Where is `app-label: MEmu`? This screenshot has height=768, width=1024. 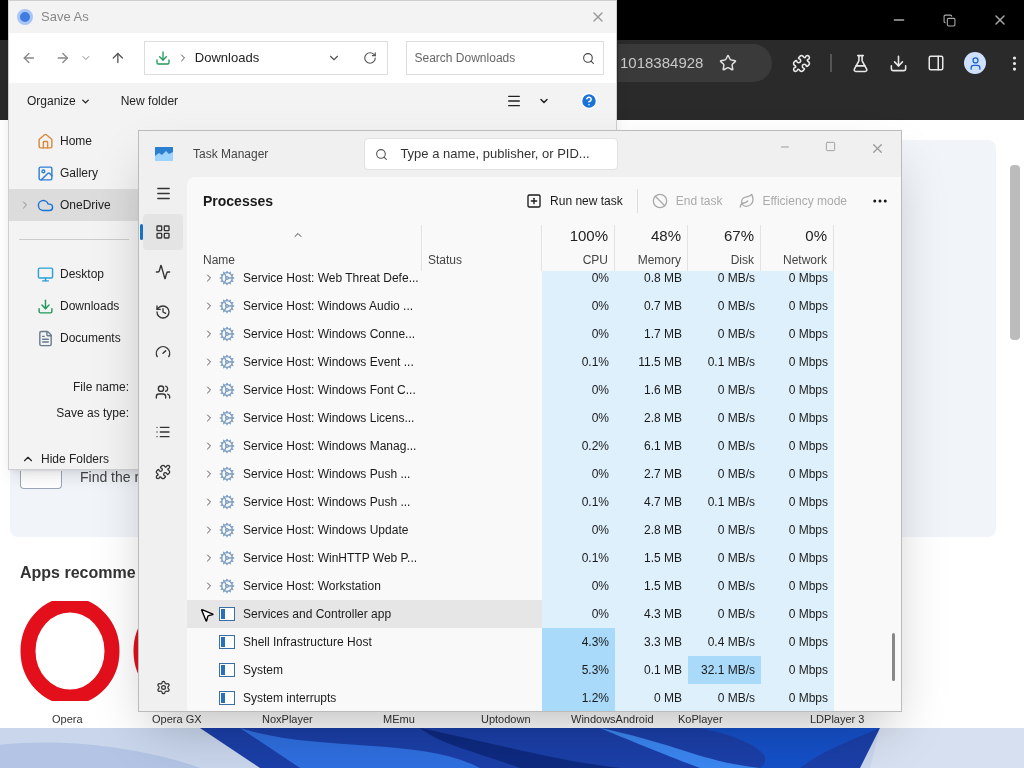 app-label: MEmu is located at coordinates (399, 719).